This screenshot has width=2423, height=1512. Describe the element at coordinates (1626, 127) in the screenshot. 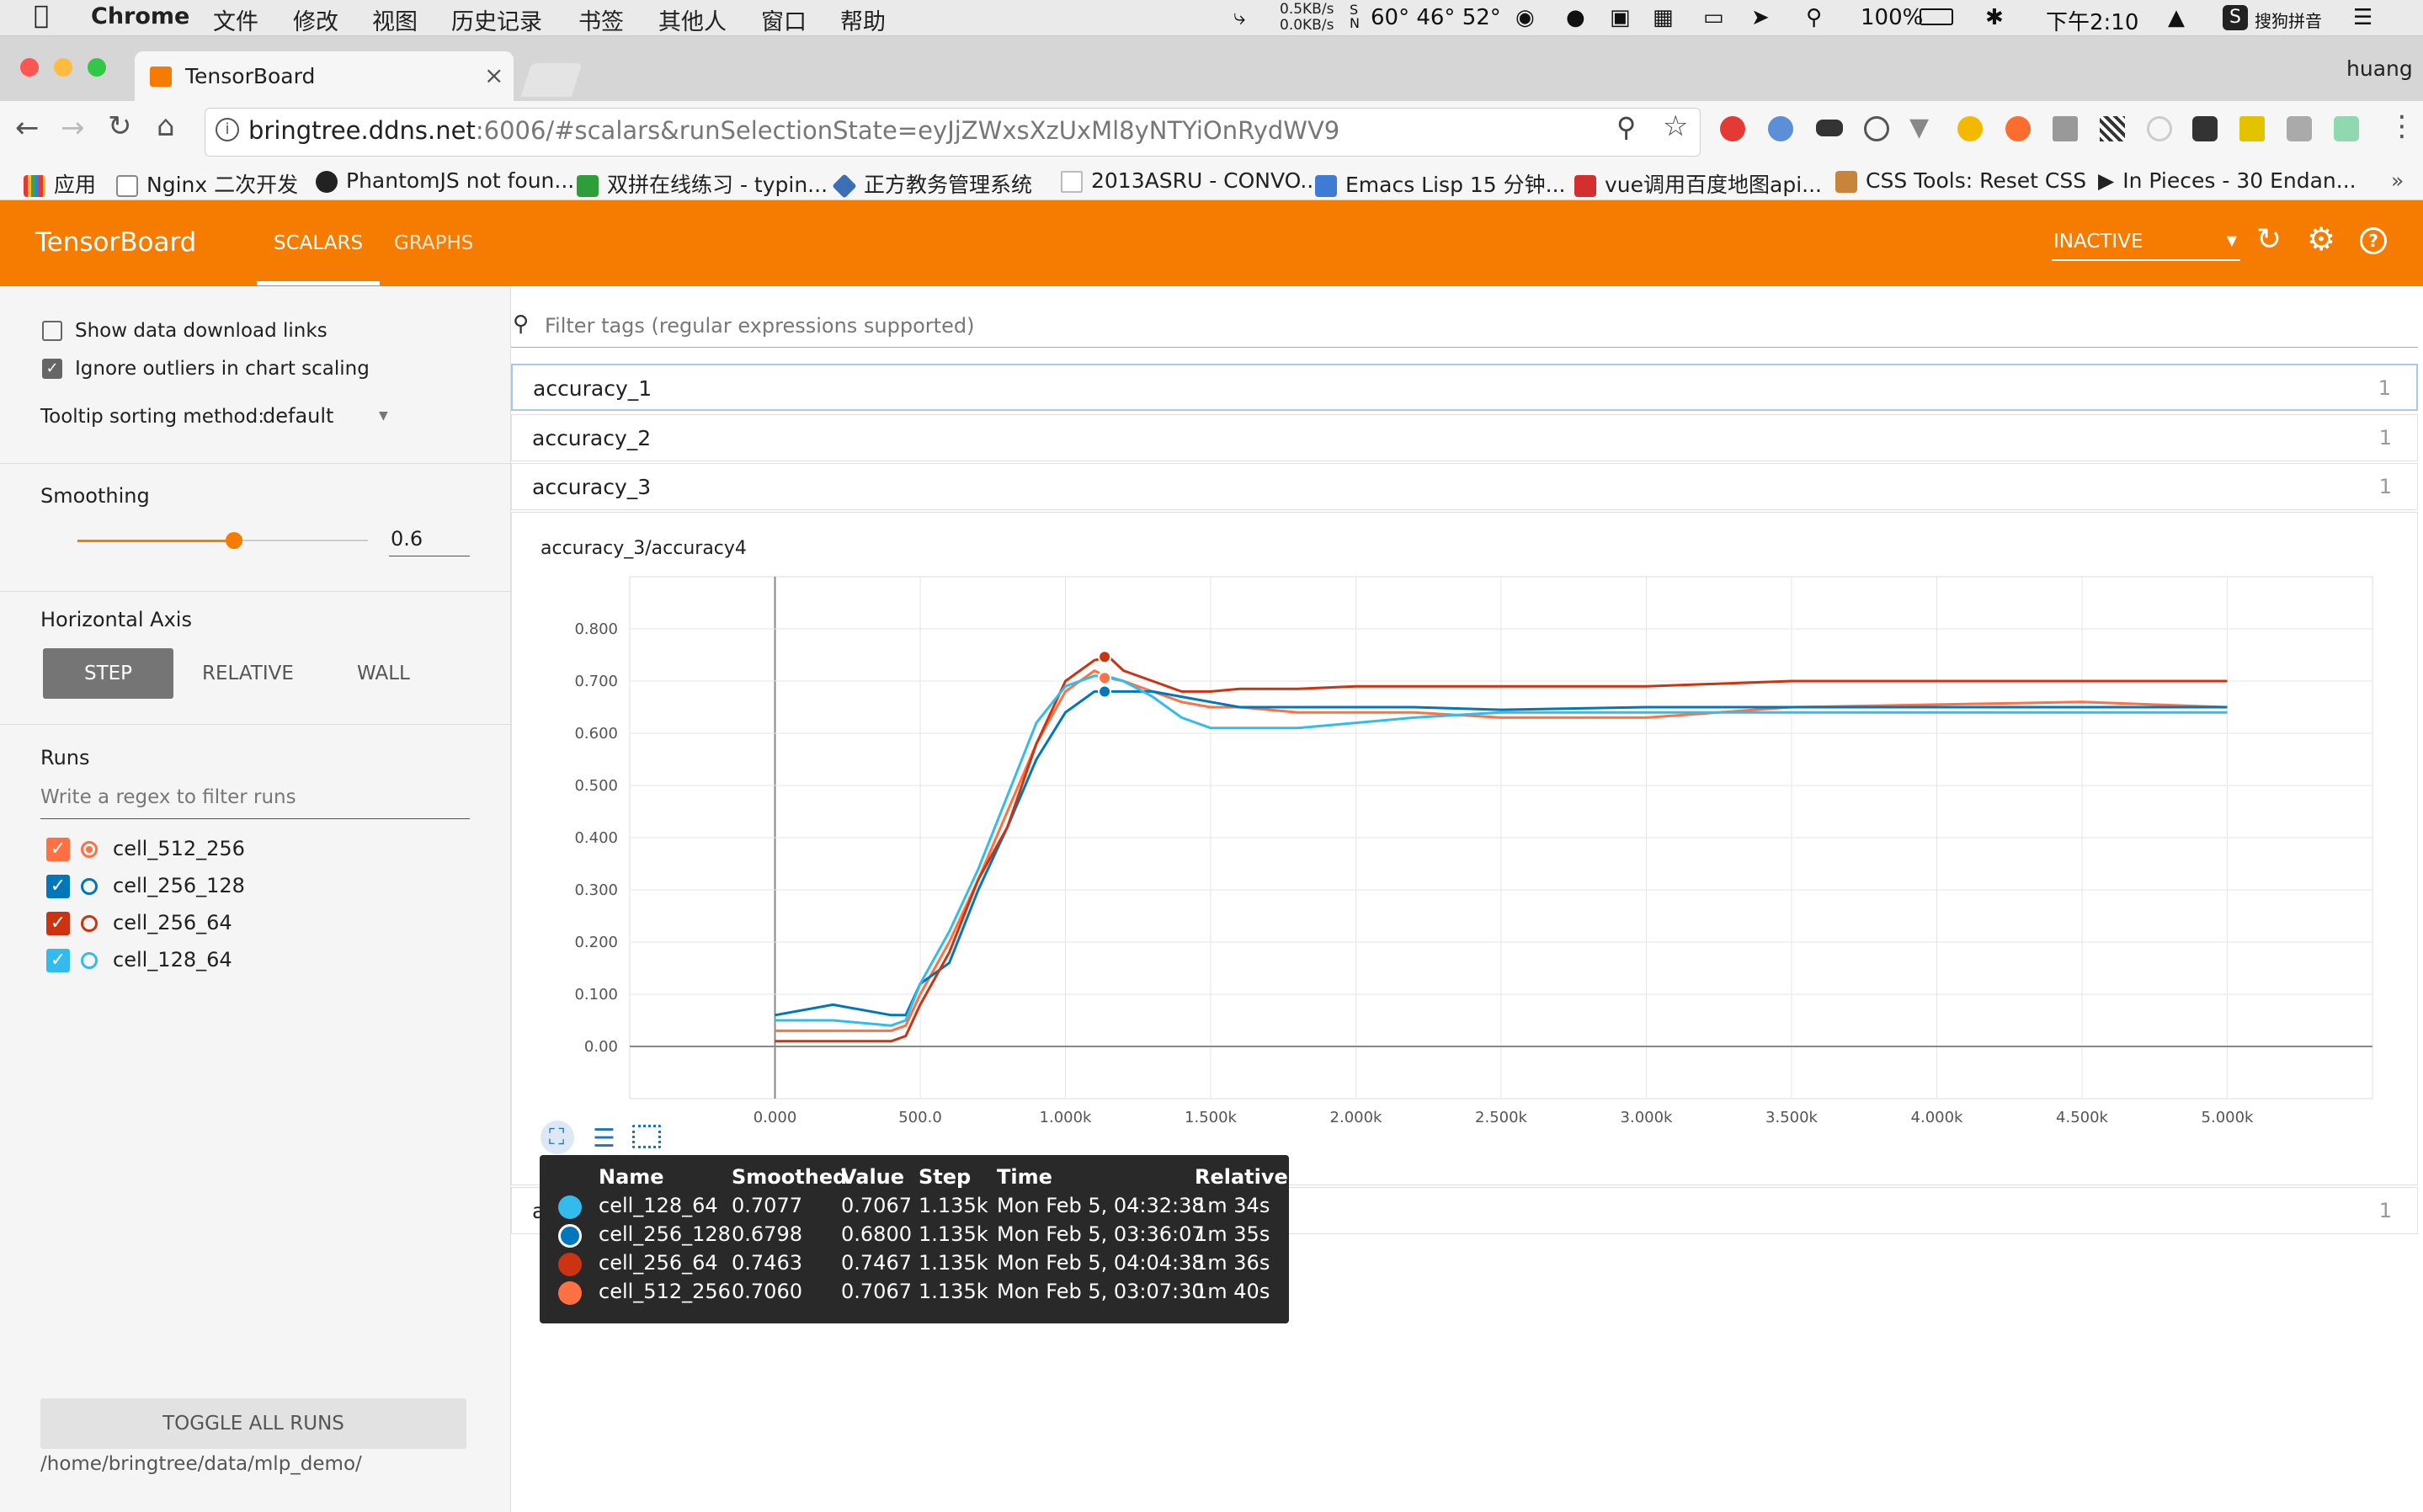

I see `zoom-icon: ⚲` at that location.